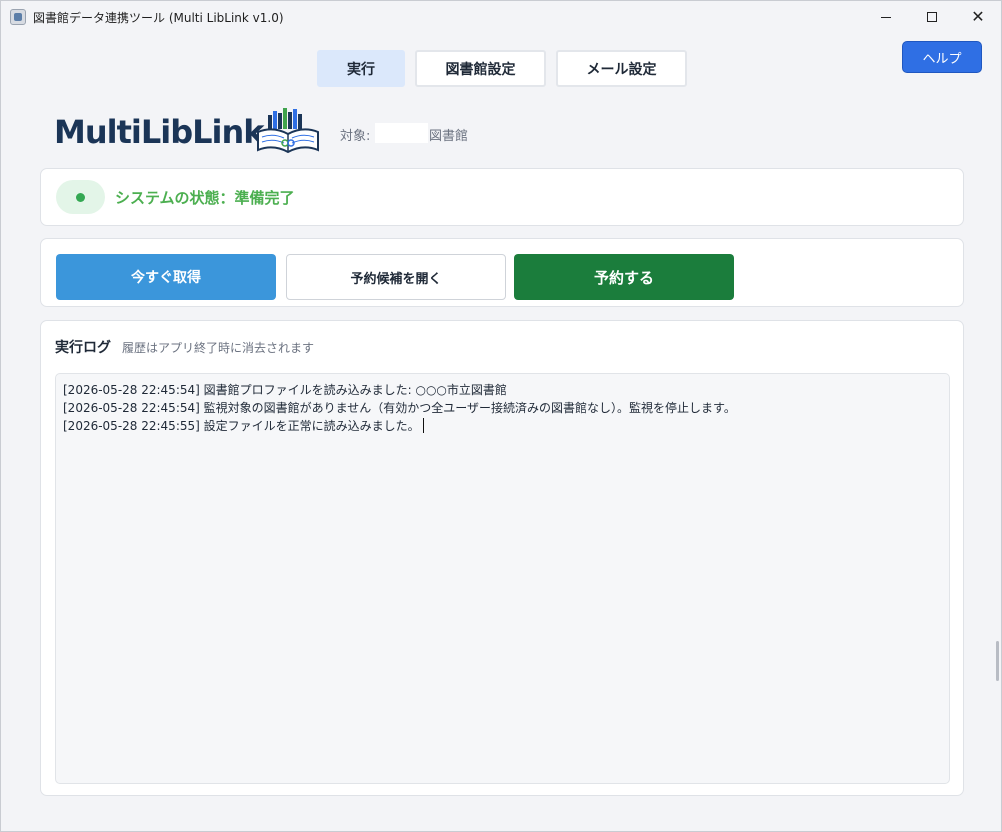 Image resolution: width=1002 pixels, height=832 pixels. I want to click on books-logo-icon, so click(288, 131).